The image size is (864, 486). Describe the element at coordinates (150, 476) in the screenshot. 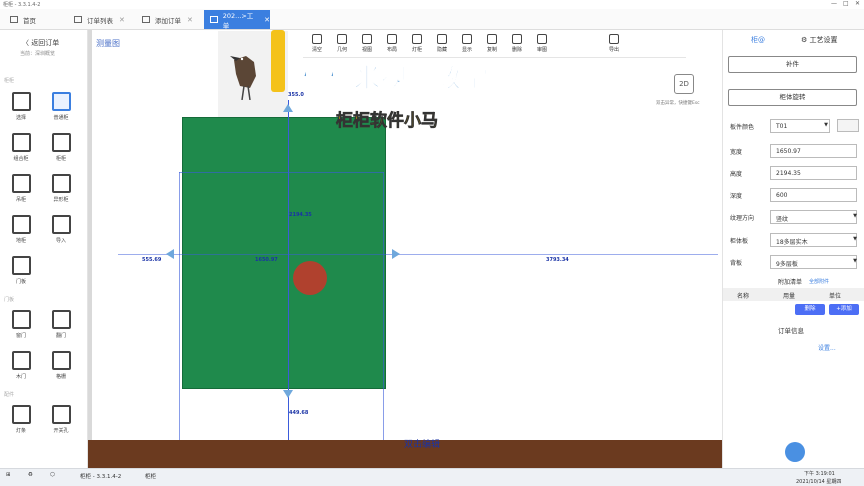

I see `taskbar-app: 柜柜` at that location.